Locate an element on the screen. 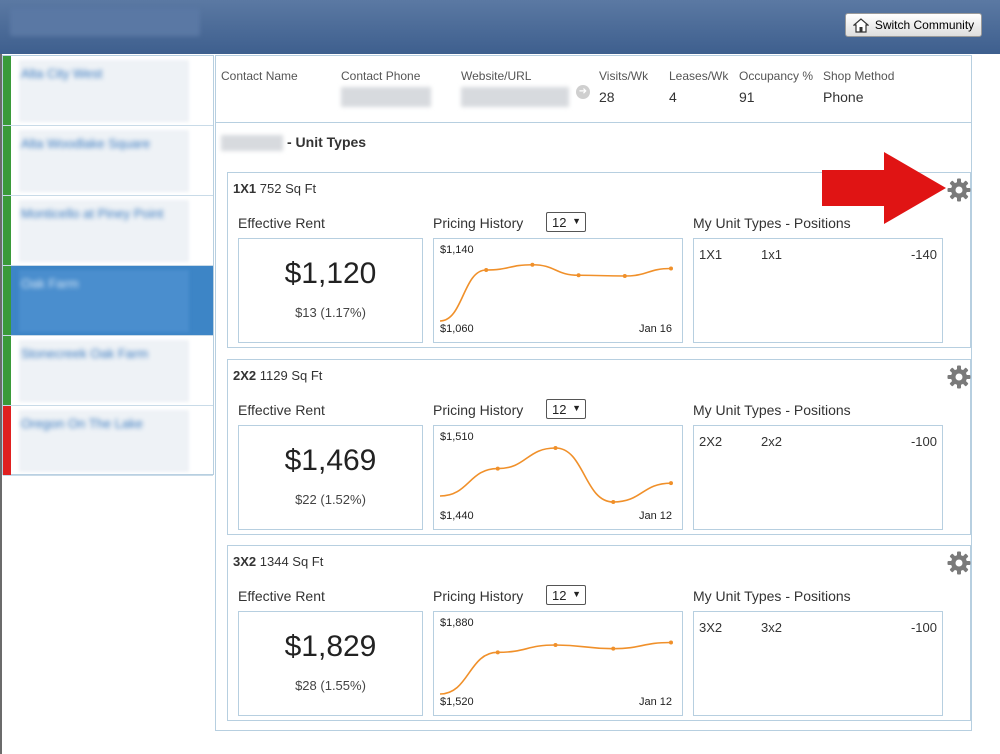  website-value is located at coordinates (515, 97).